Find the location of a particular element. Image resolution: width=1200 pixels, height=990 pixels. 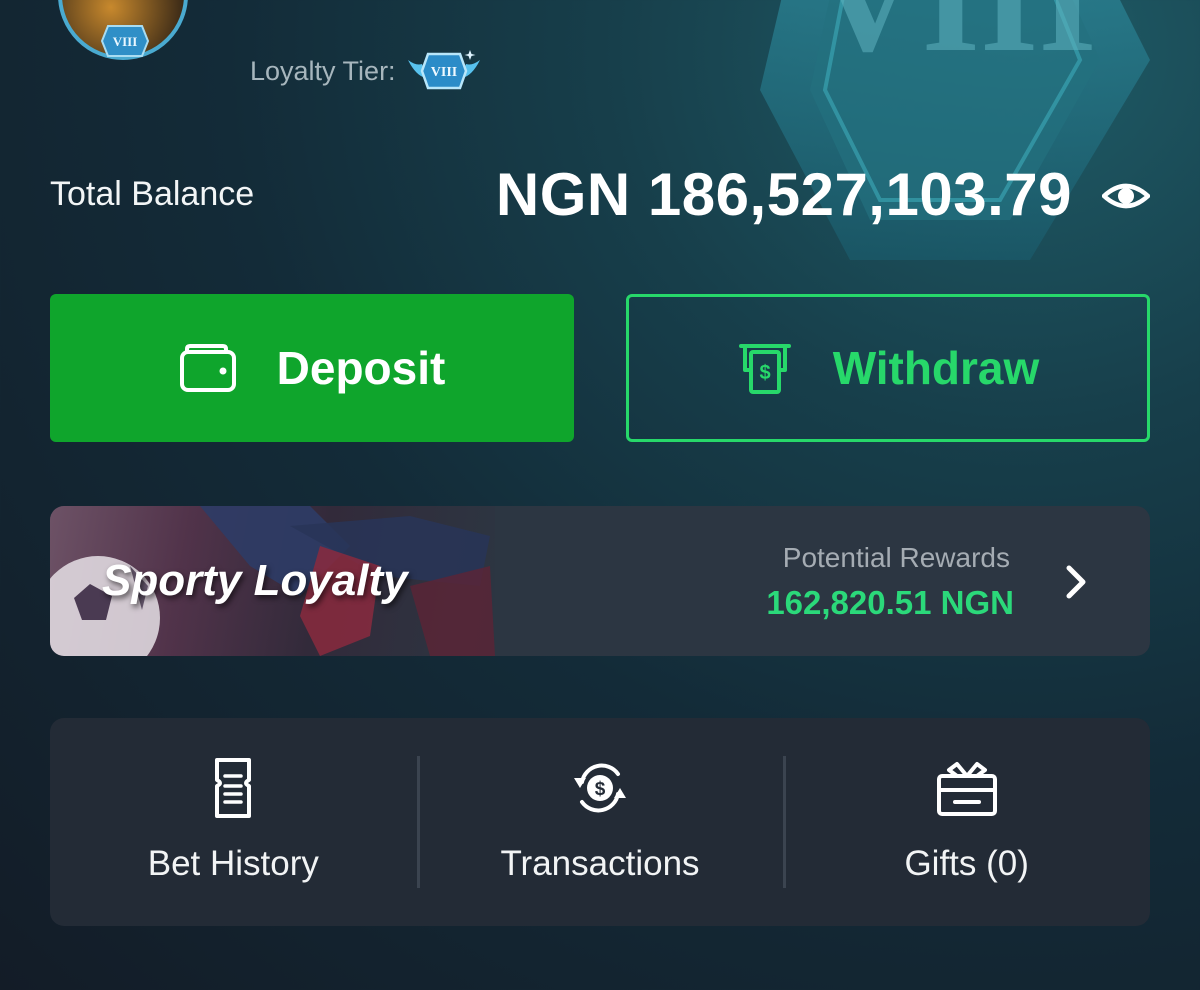

transactions-label: Transactions is located at coordinates (600, 863).